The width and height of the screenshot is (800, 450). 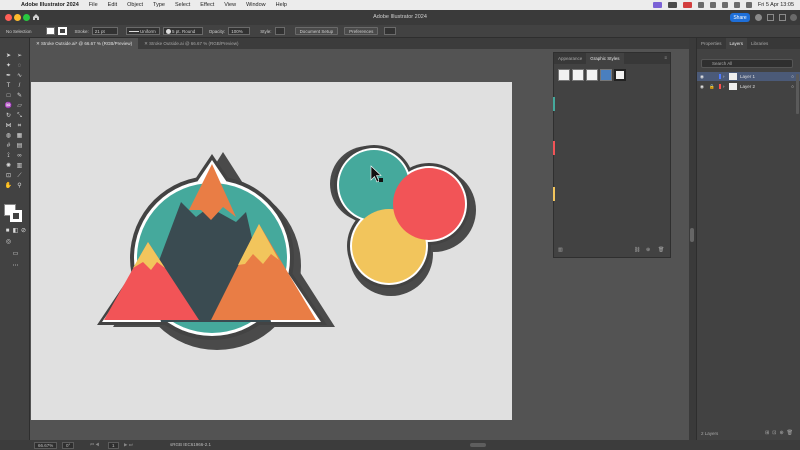 What do you see at coordinates (570, 58) in the screenshot?
I see `tab-appearance: Appearance` at bounding box center [570, 58].